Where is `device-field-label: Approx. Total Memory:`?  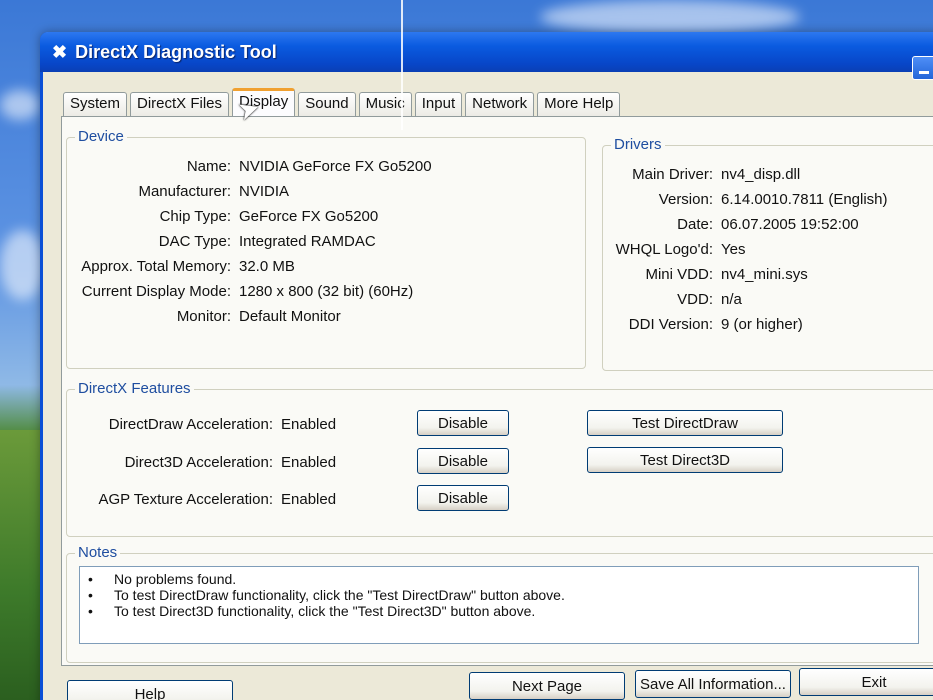
device-field-label: Approx. Total Memory: is located at coordinates (156, 266).